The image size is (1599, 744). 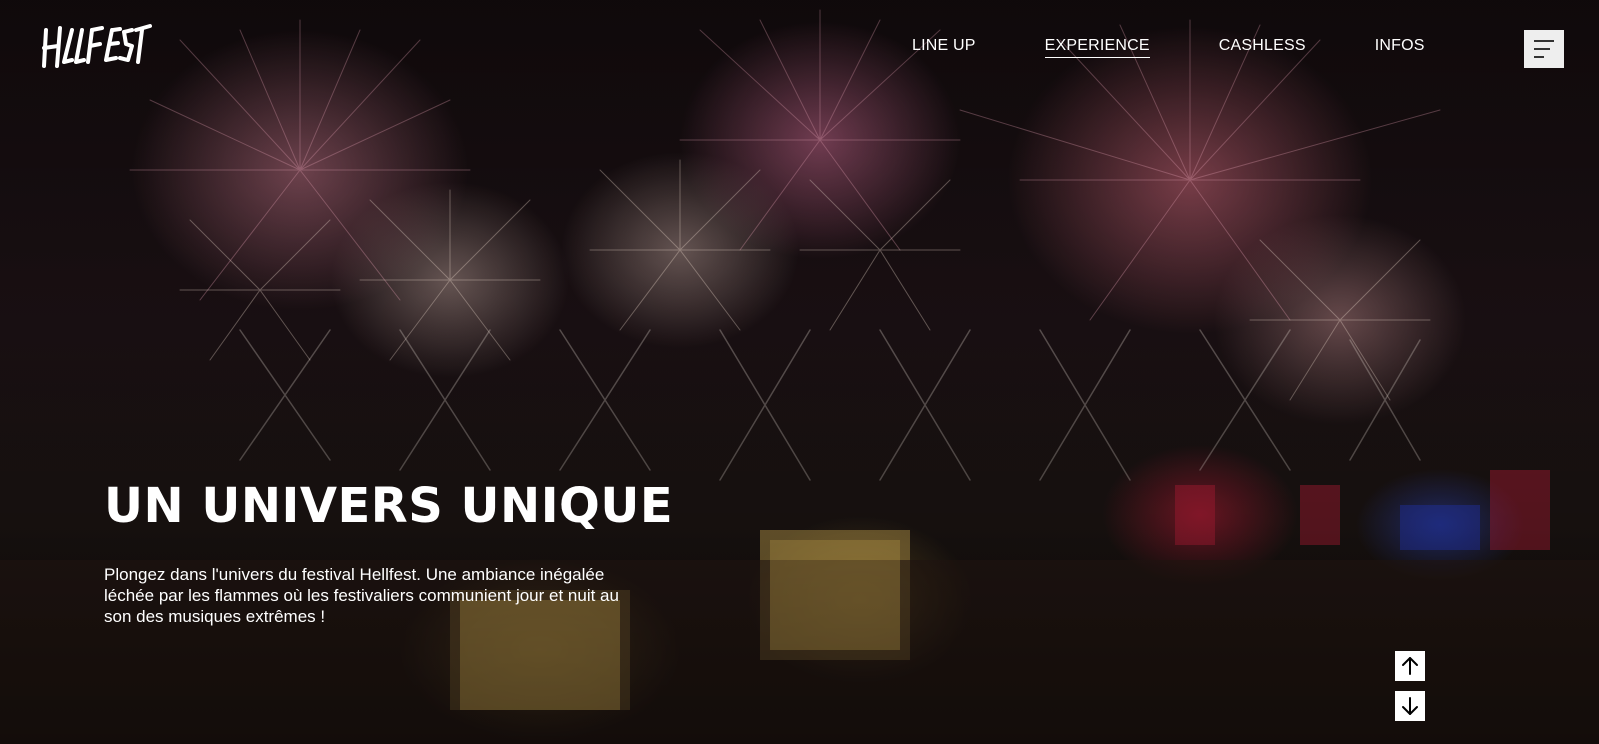 I want to click on arrow-up-icon, so click(x=1410, y=666).